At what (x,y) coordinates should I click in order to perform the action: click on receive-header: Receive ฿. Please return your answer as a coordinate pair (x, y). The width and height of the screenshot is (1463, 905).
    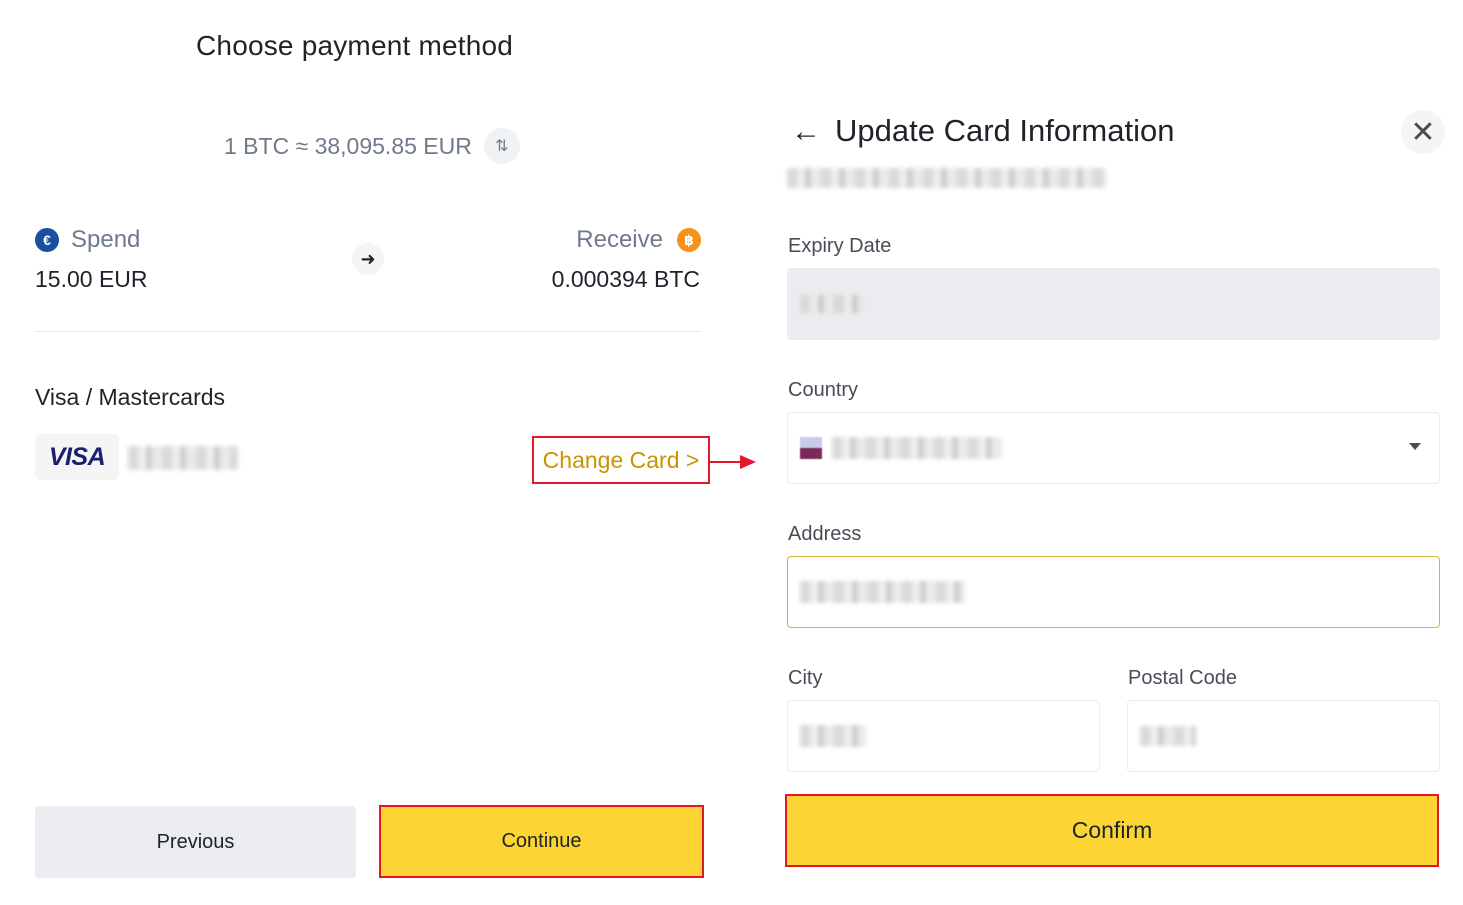
    Looking at the image, I should click on (638, 240).